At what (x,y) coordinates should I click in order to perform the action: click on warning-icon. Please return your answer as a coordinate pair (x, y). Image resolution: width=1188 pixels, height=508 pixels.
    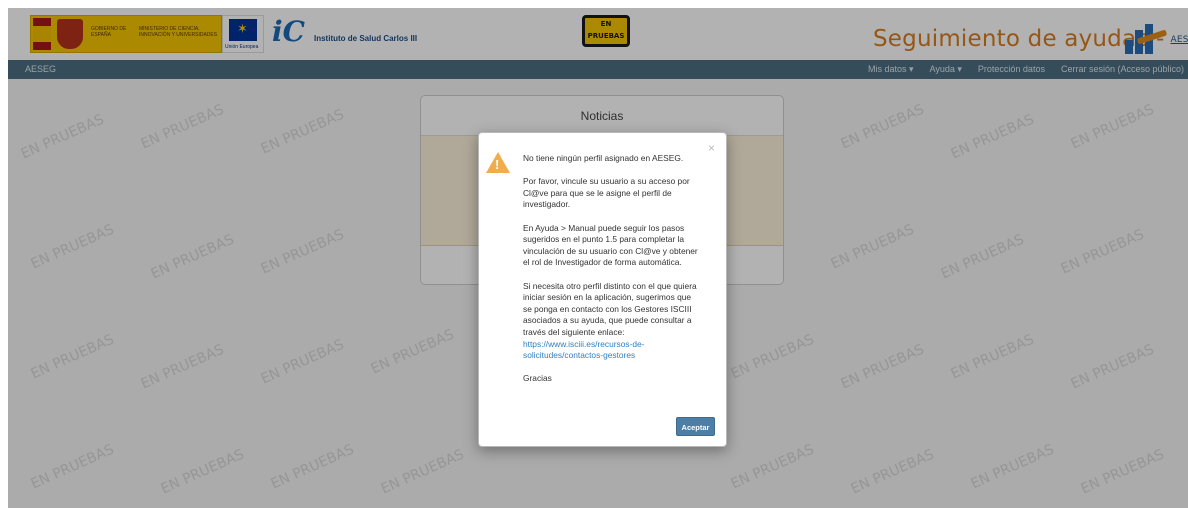
    Looking at the image, I should click on (498, 163).